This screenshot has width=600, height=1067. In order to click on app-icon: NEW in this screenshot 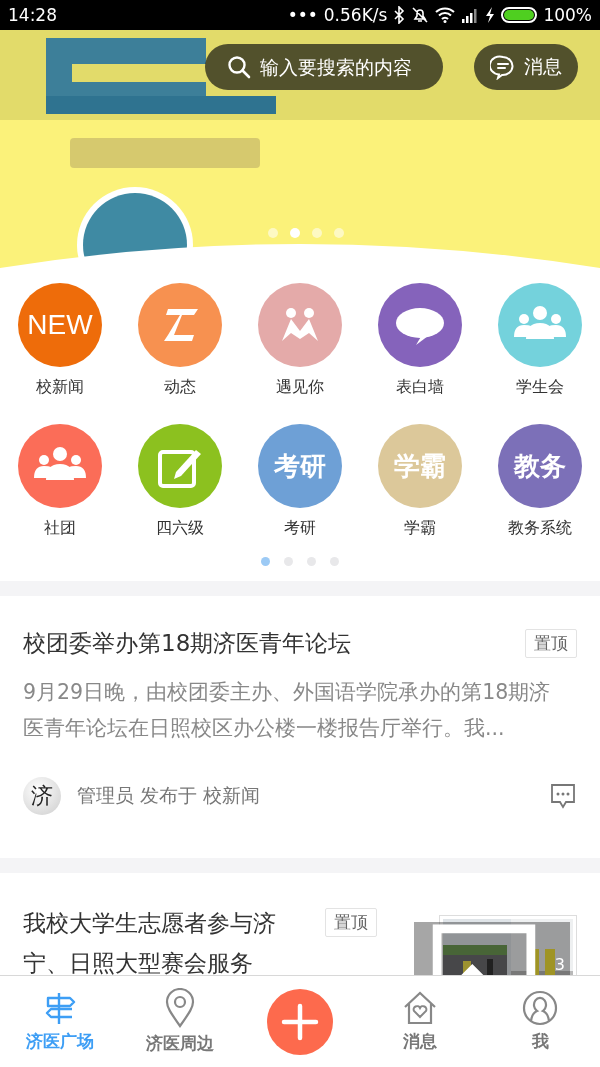, I will do `click(60, 325)`.